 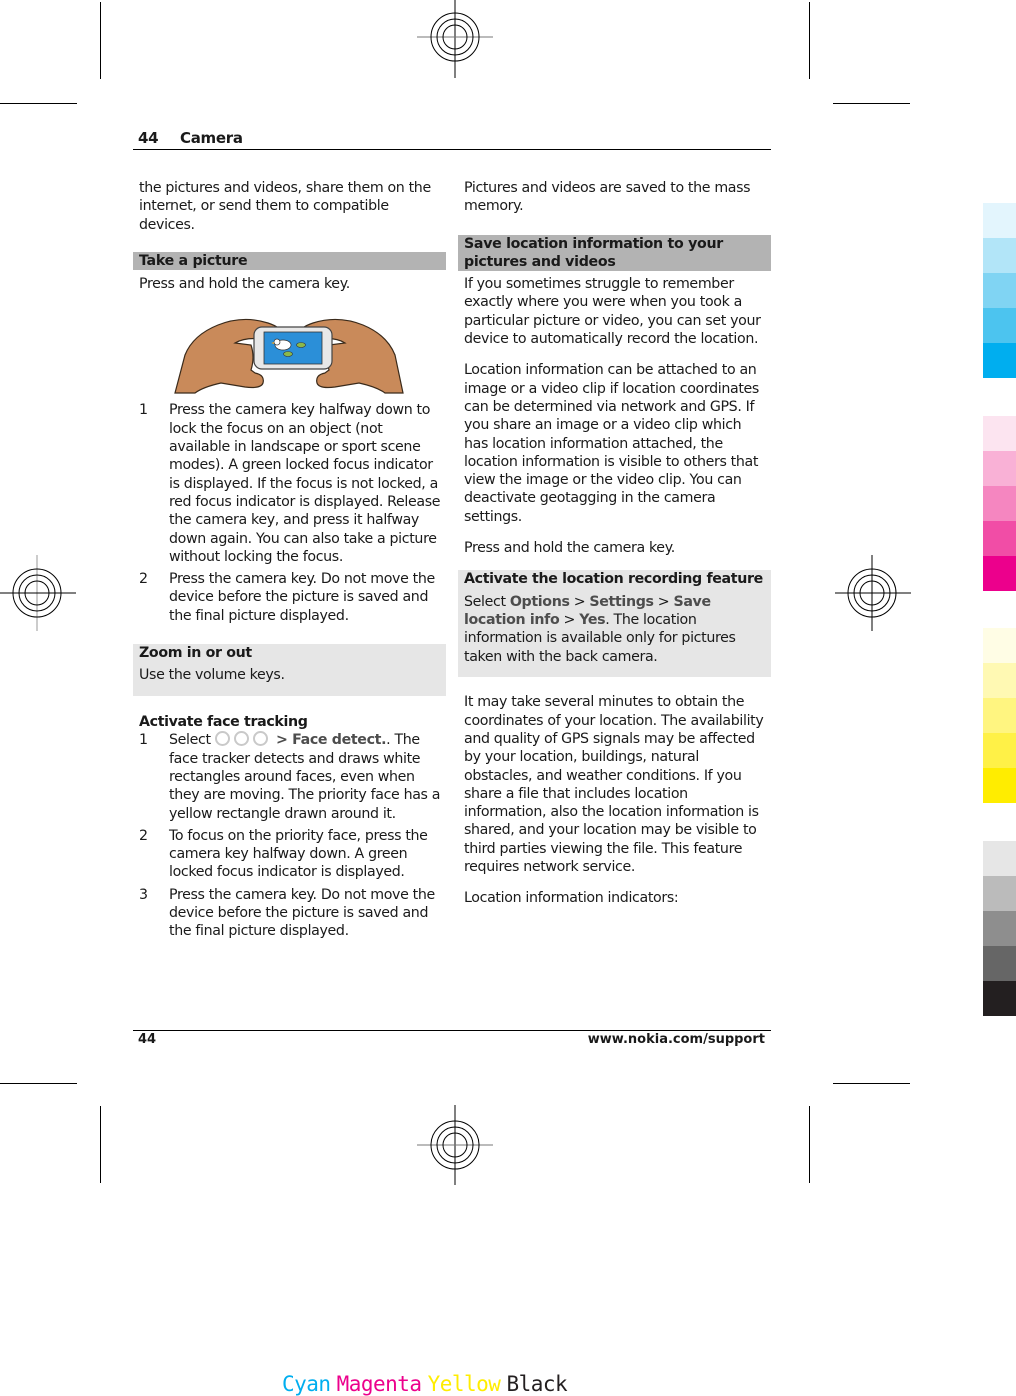 What do you see at coordinates (539, 601) in the screenshot?
I see `ui-path-options: Options` at bounding box center [539, 601].